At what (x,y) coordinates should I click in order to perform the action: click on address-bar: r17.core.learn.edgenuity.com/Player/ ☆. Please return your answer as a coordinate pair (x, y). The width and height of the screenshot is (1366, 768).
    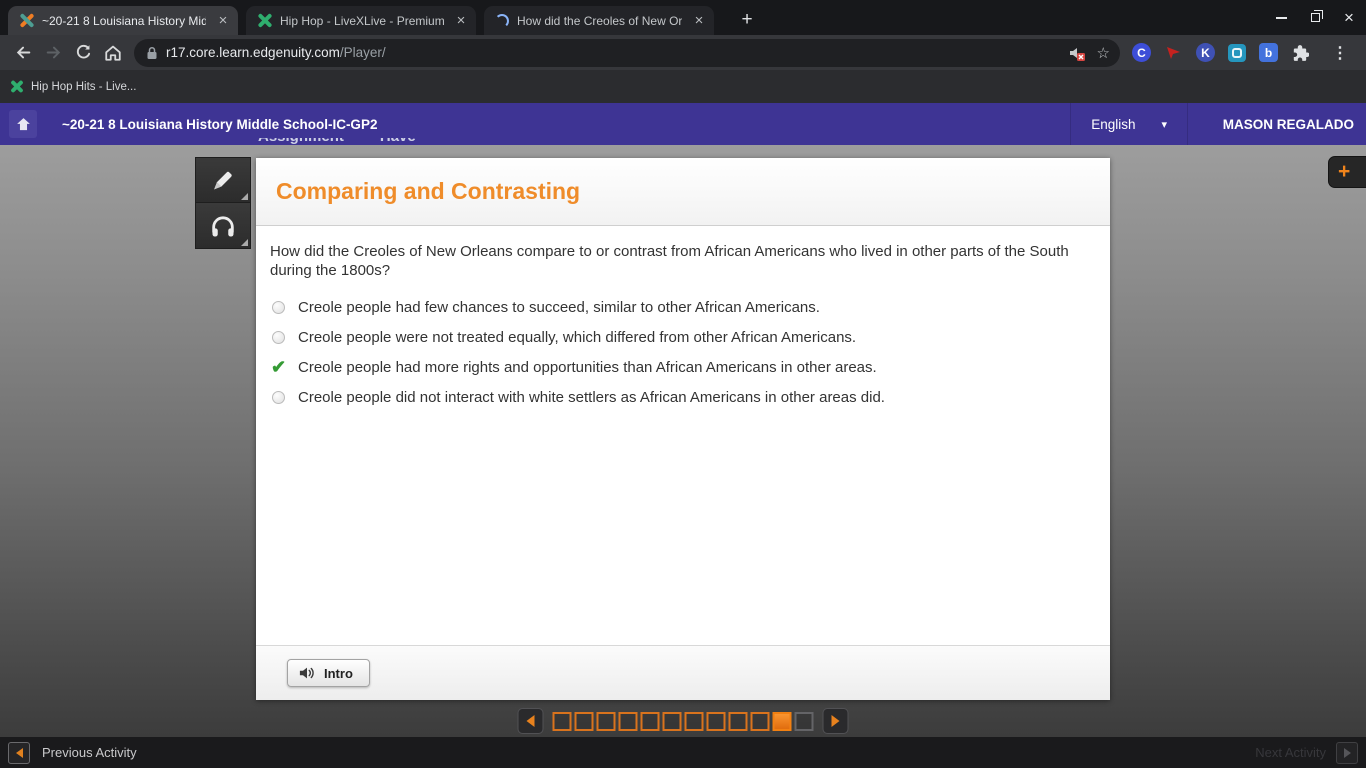
    Looking at the image, I should click on (627, 52).